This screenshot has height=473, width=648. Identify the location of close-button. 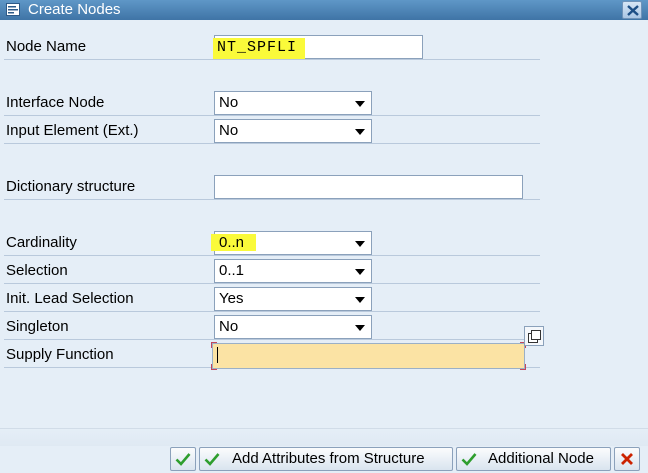
(632, 10).